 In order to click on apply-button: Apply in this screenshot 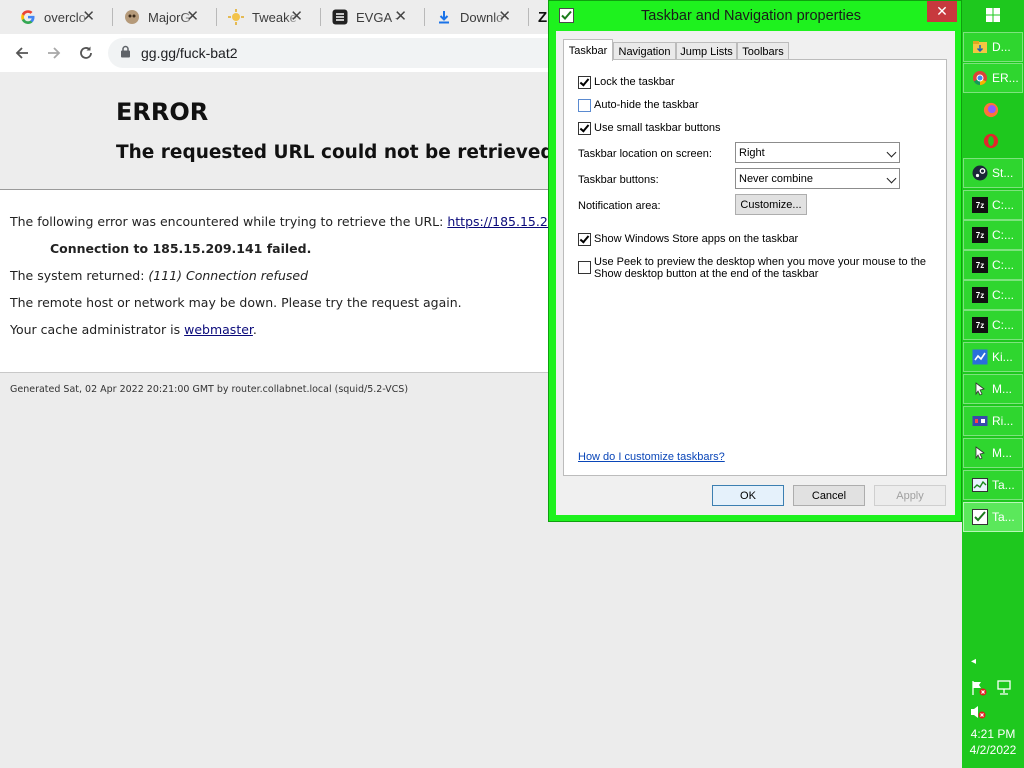, I will do `click(910, 495)`.